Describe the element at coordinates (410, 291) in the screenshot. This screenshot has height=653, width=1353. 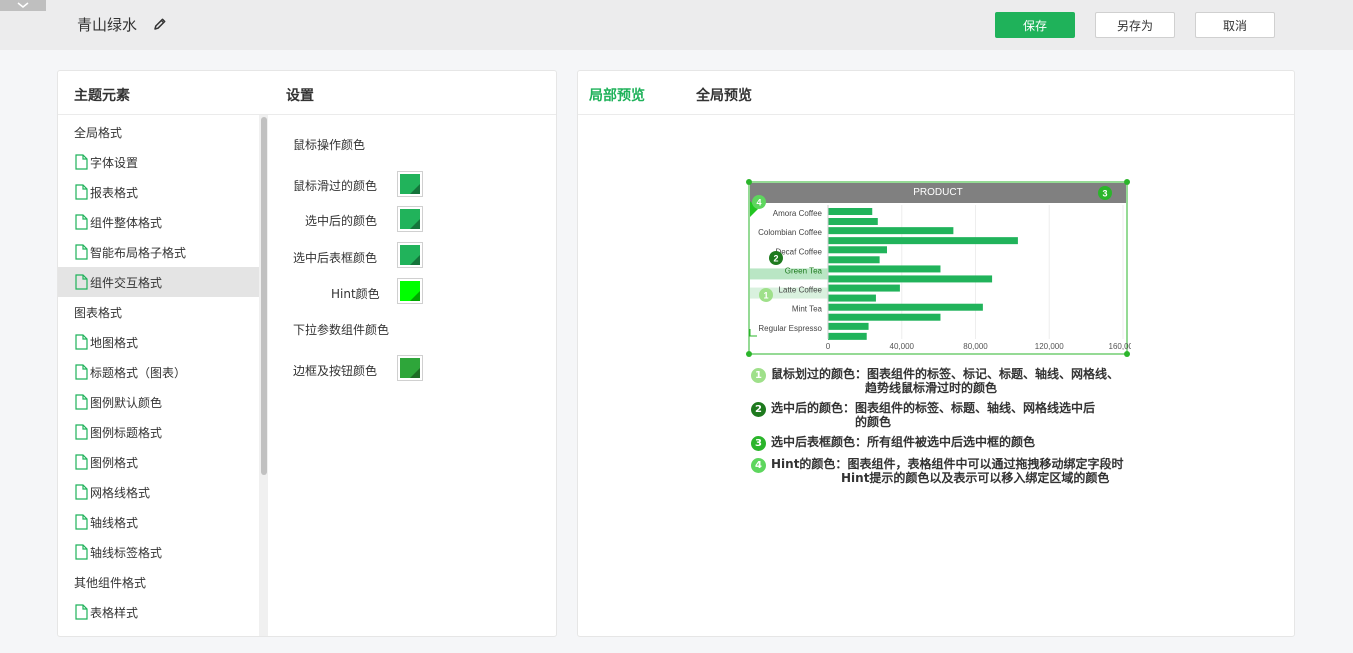
I see `hint-color-swatch` at that location.